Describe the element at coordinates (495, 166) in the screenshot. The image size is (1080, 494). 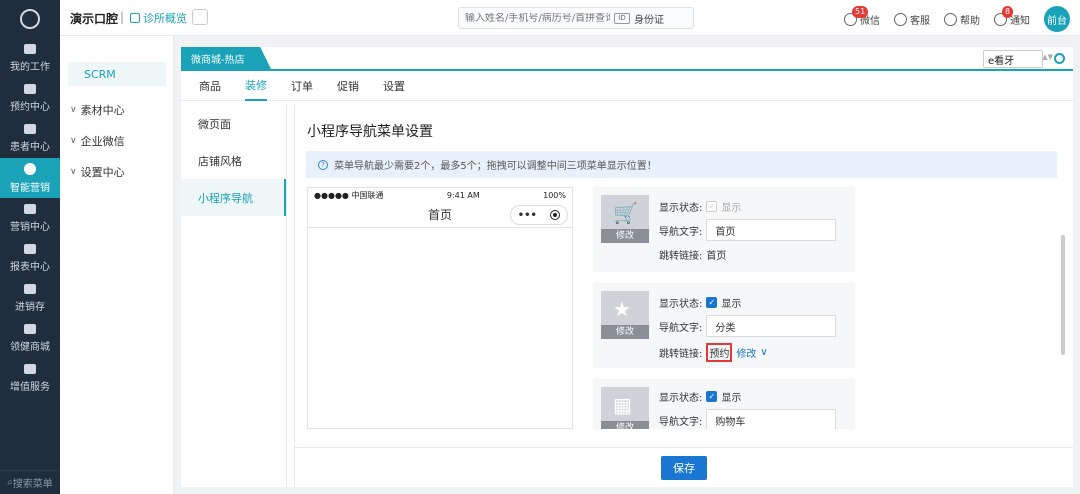
I see `notice-text: 菜单导航最少需要2个，最多5个；拖拽可以调整中间三项菜单显示位置！` at that location.